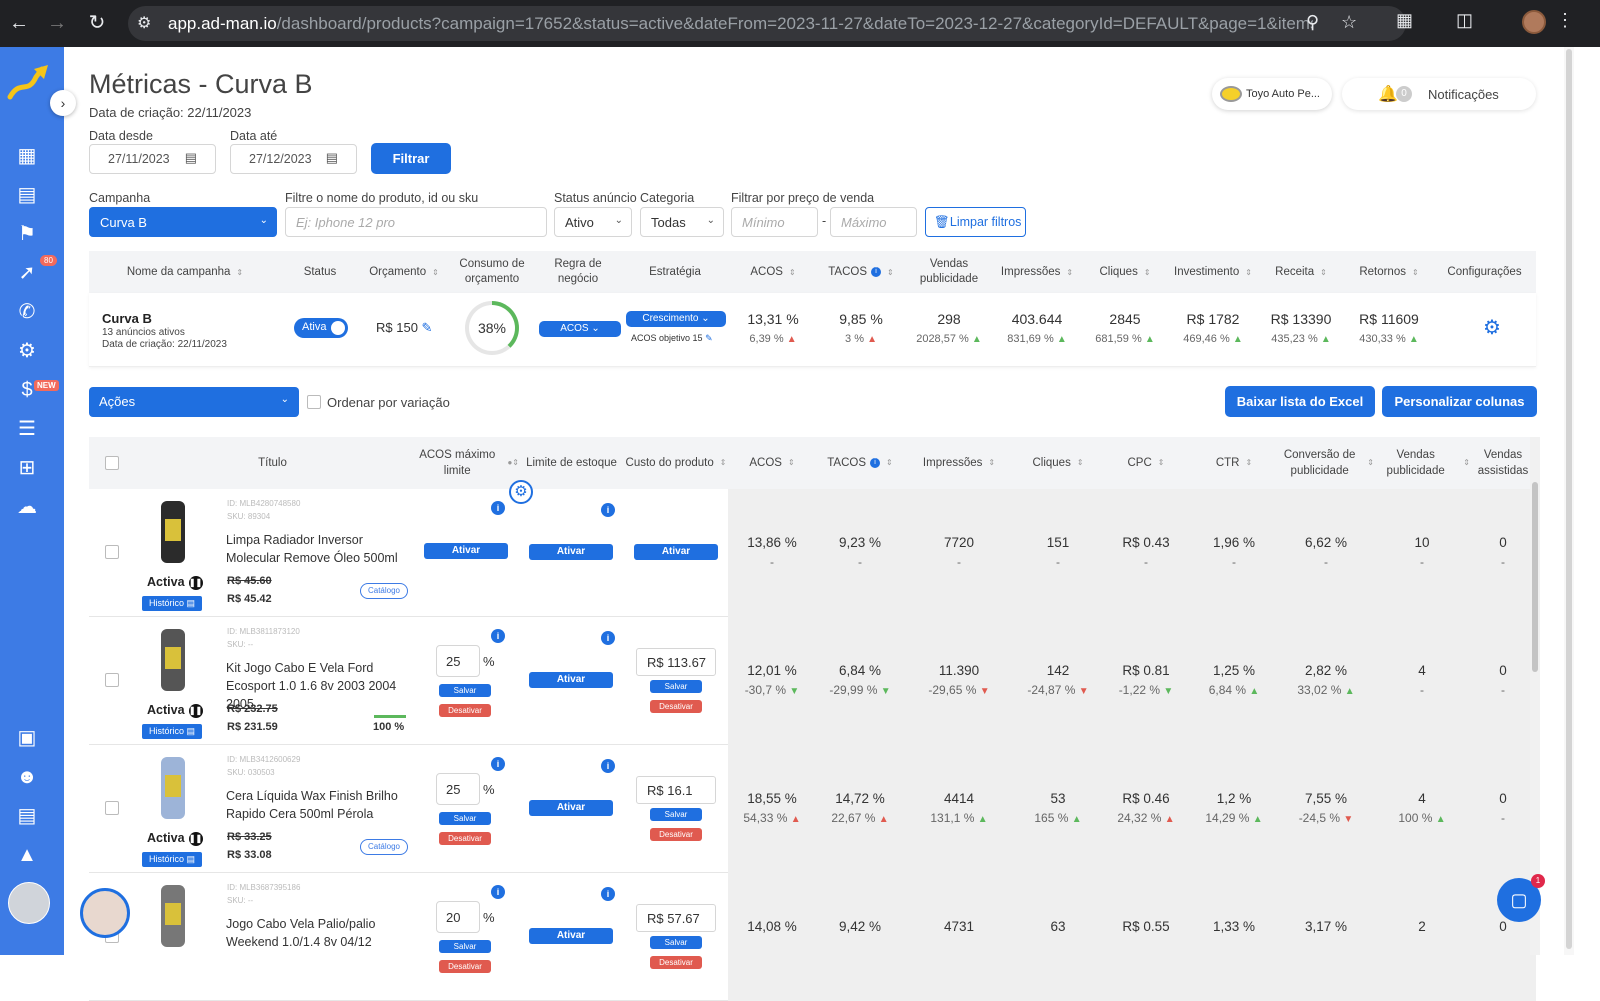 Image resolution: width=1600 pixels, height=1001 pixels. Describe the element at coordinates (1503, 463) in the screenshot. I see `col-assisted-sales: Vendas assistidas` at that location.